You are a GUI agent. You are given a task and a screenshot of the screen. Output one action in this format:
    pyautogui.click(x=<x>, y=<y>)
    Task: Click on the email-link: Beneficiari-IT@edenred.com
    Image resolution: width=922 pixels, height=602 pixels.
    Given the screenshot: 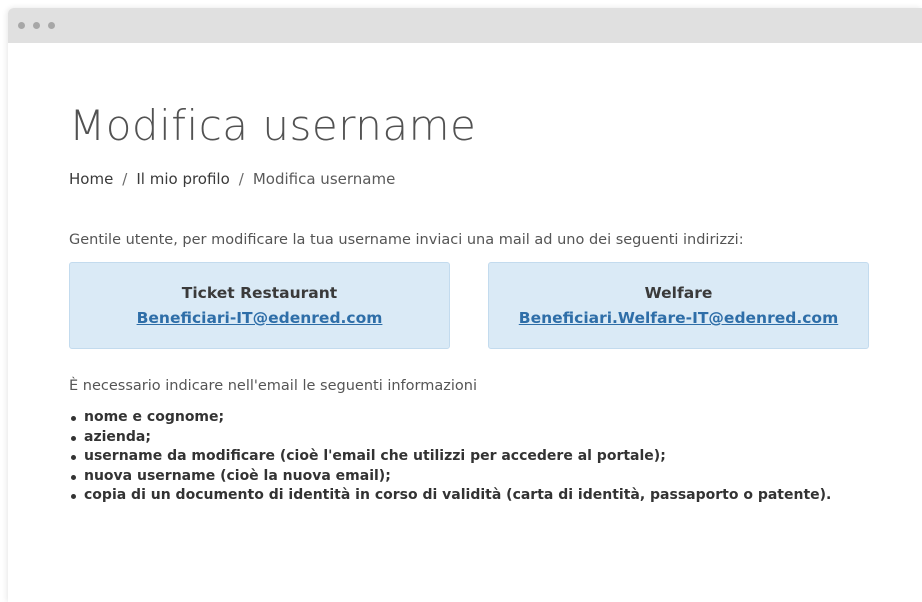 What is the action you would take?
    pyautogui.click(x=259, y=318)
    